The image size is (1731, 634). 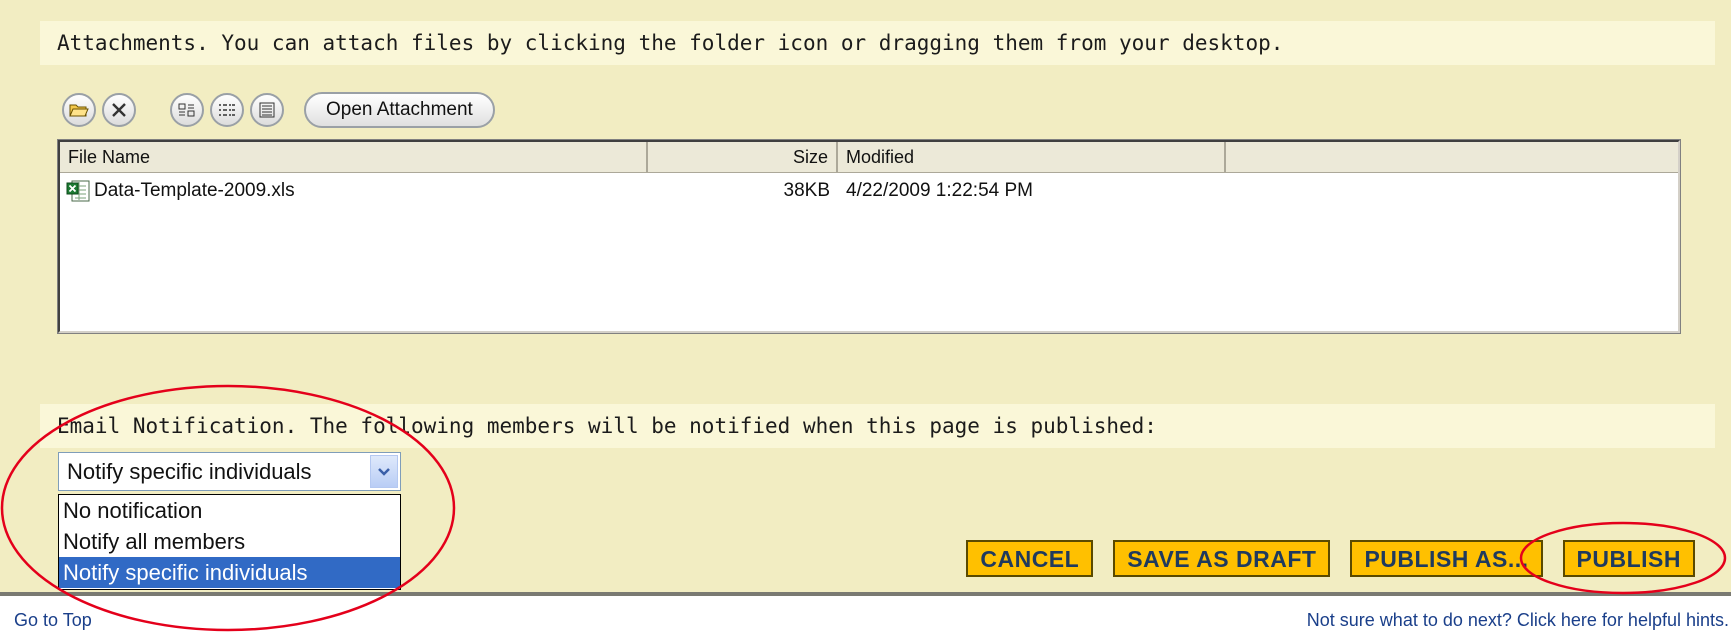 What do you see at coordinates (354, 157) in the screenshot?
I see `column-file-name: File Name` at bounding box center [354, 157].